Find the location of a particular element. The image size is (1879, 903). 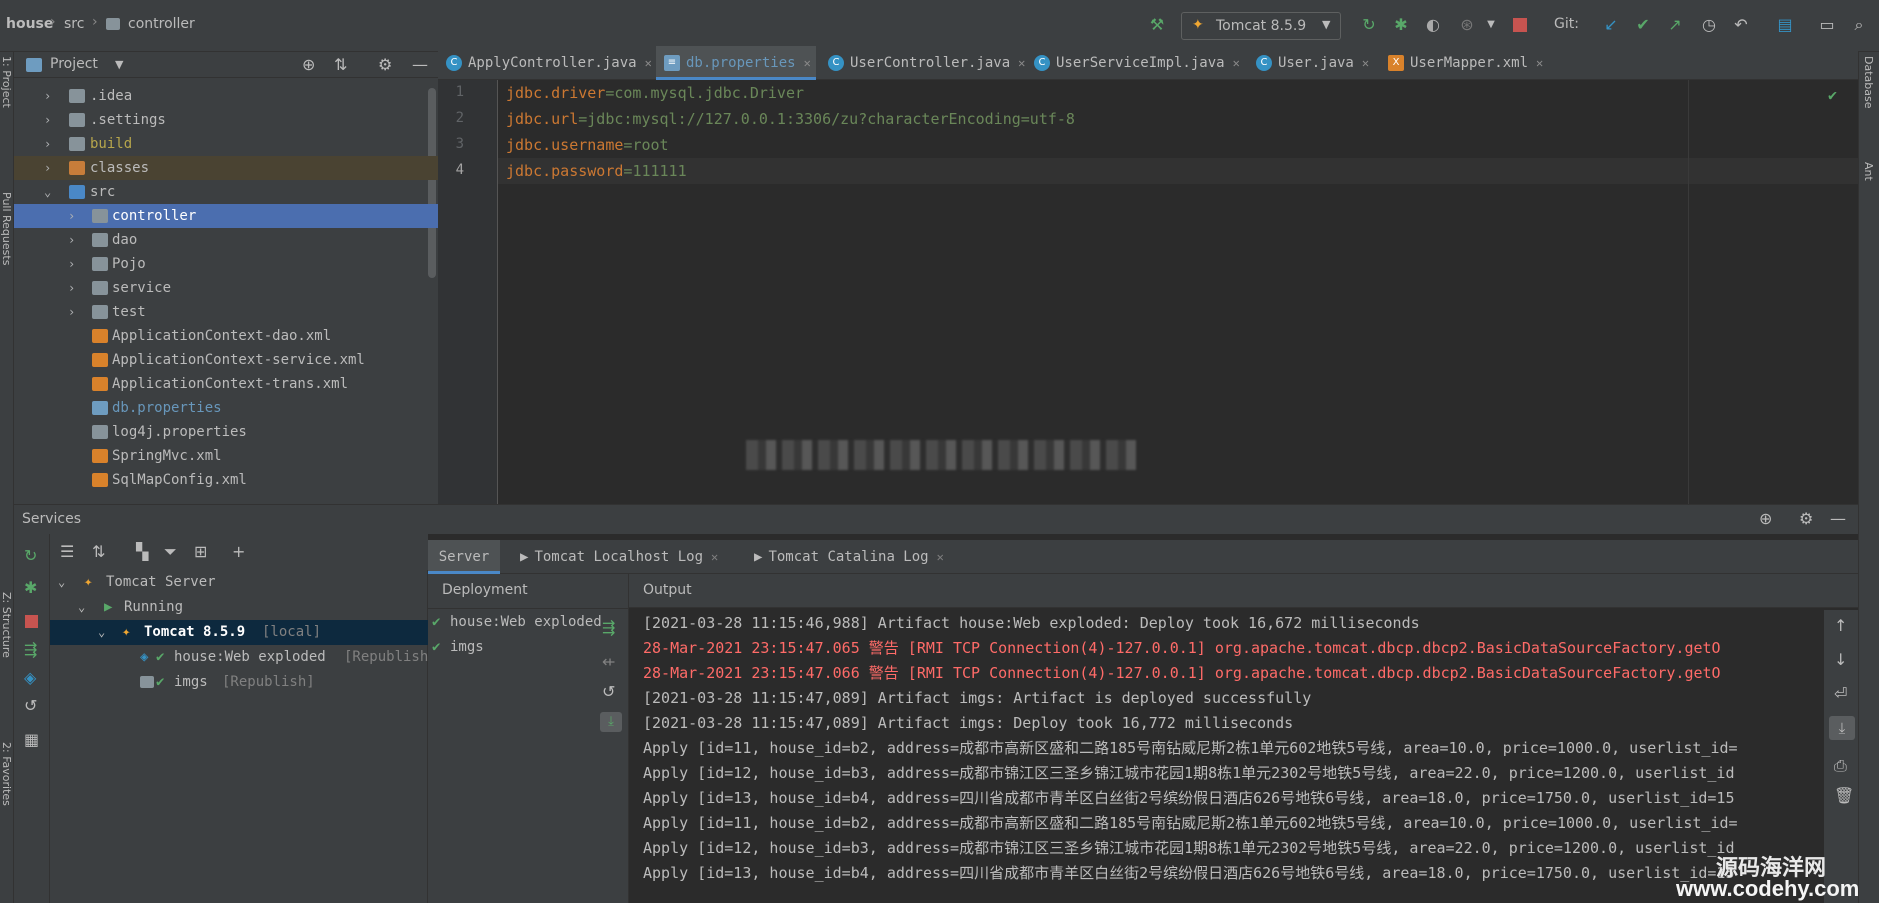

breadcrumb-package: controller is located at coordinates (161, 24).